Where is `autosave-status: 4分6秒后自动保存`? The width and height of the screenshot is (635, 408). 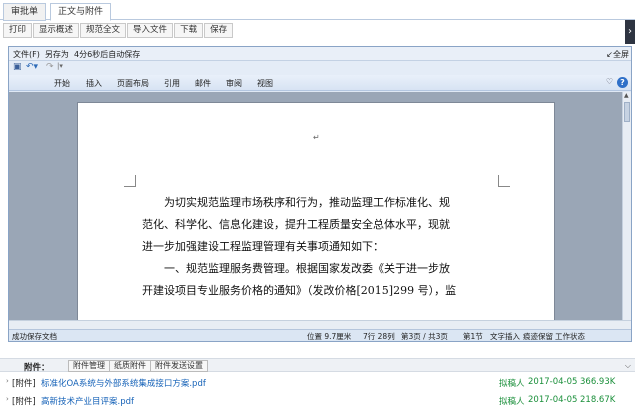
autosave-status: 4分6秒后自动保存 is located at coordinates (107, 54).